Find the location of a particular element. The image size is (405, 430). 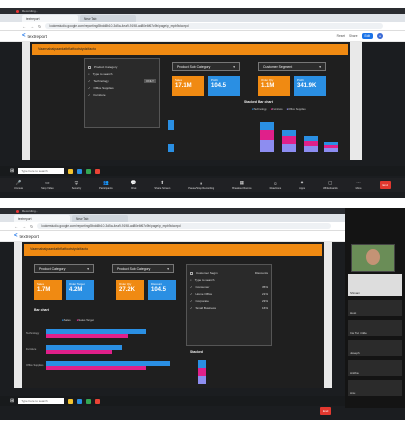

edit-button: Edit is located at coordinates (367, 36).